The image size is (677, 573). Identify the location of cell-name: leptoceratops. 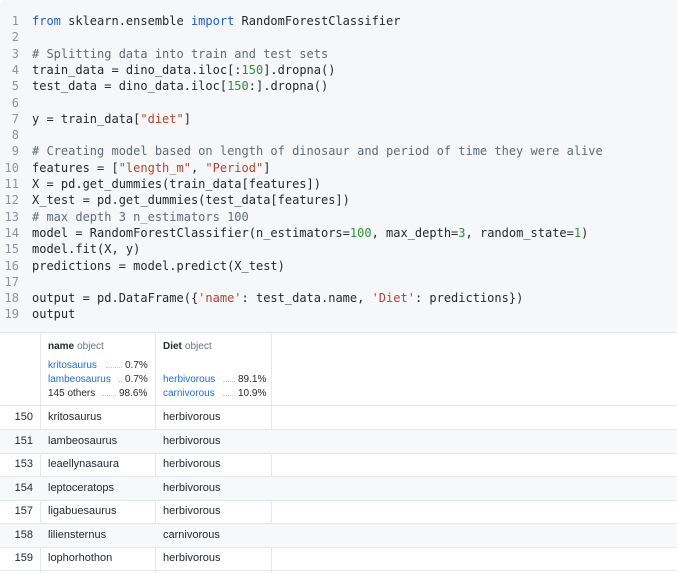
(81, 487).